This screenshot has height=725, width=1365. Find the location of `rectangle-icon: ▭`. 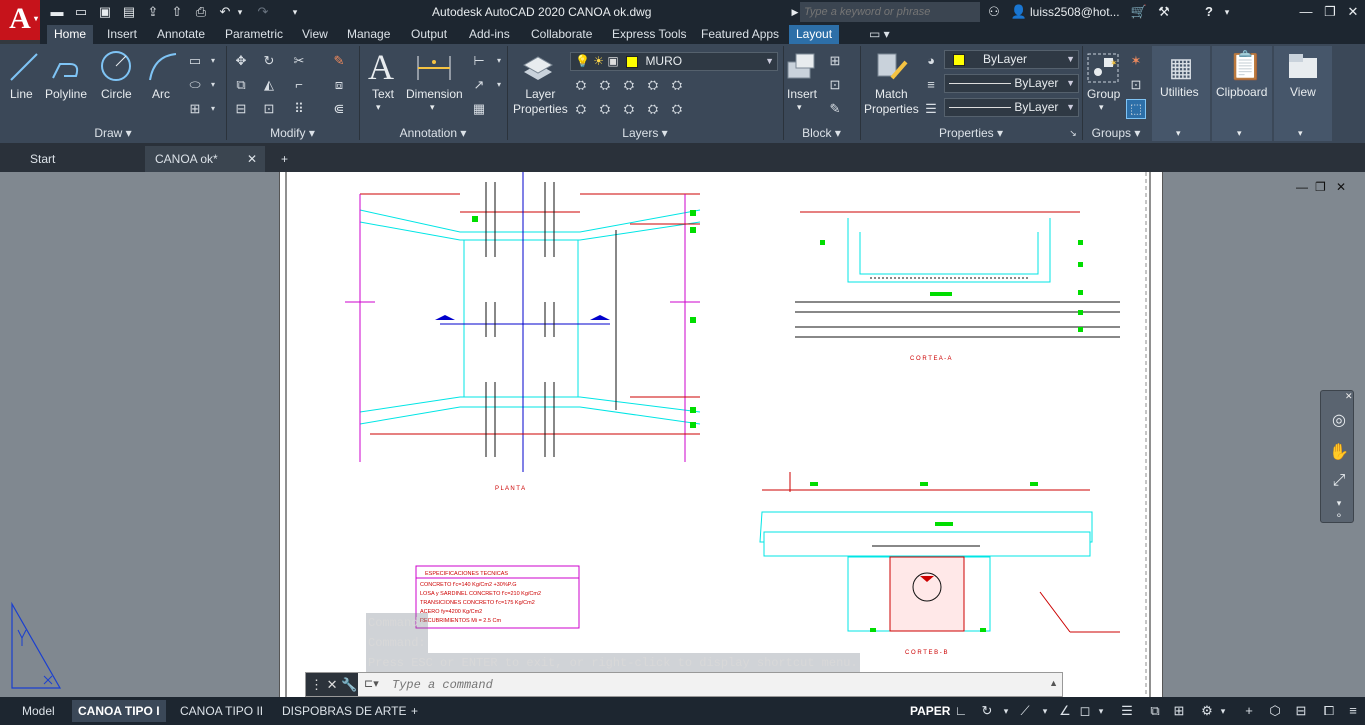

rectangle-icon: ▭ is located at coordinates (195, 61).